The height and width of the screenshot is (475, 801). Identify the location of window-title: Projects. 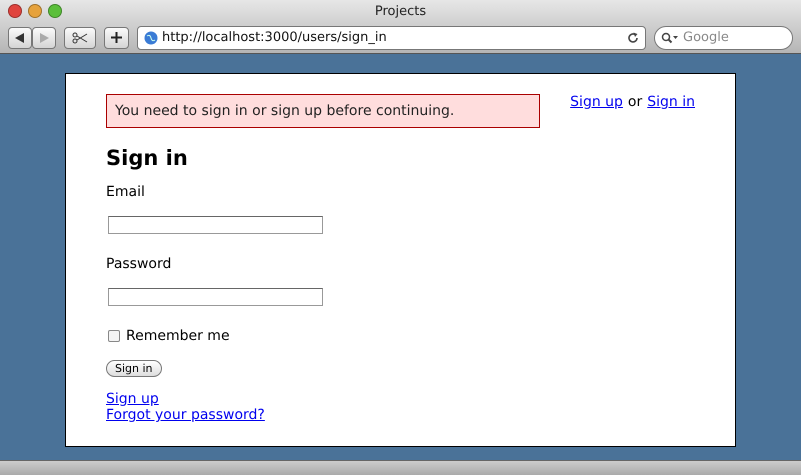
(400, 11).